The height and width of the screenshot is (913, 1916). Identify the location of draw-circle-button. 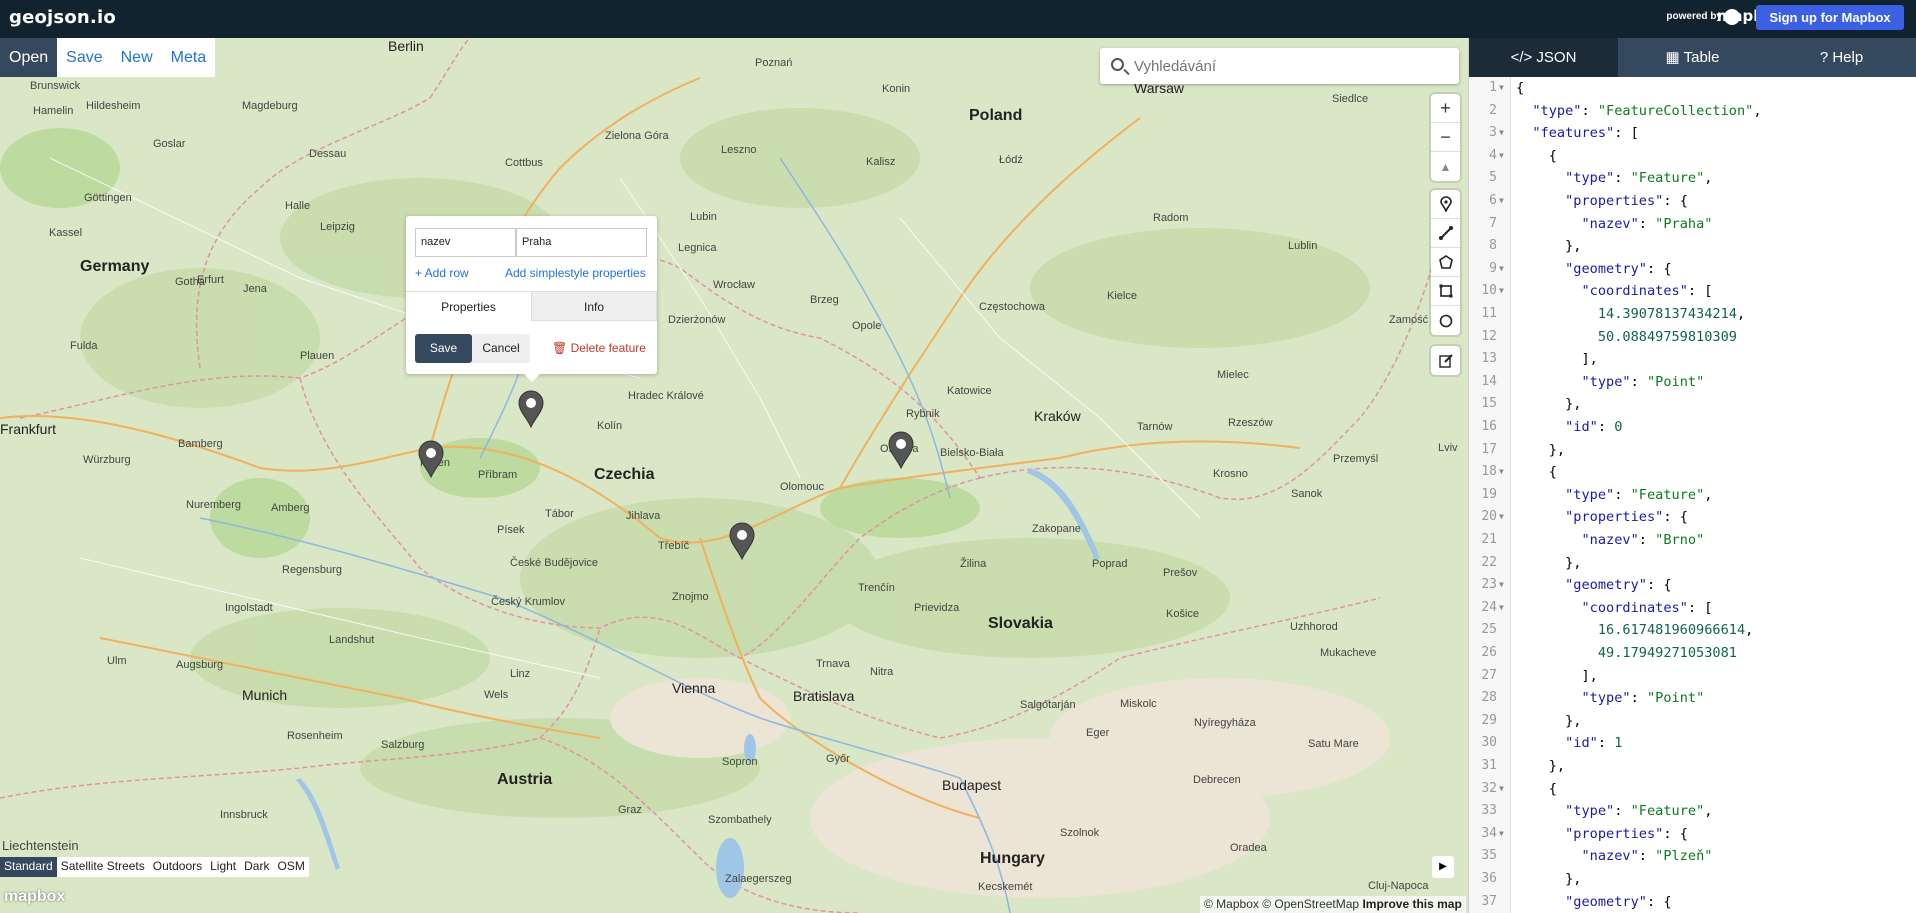
(1445, 320).